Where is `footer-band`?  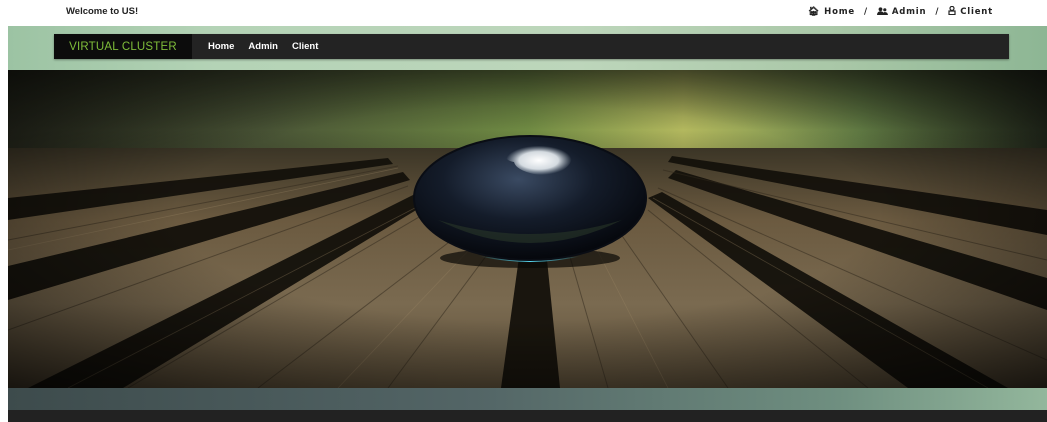
footer-band is located at coordinates (527, 399).